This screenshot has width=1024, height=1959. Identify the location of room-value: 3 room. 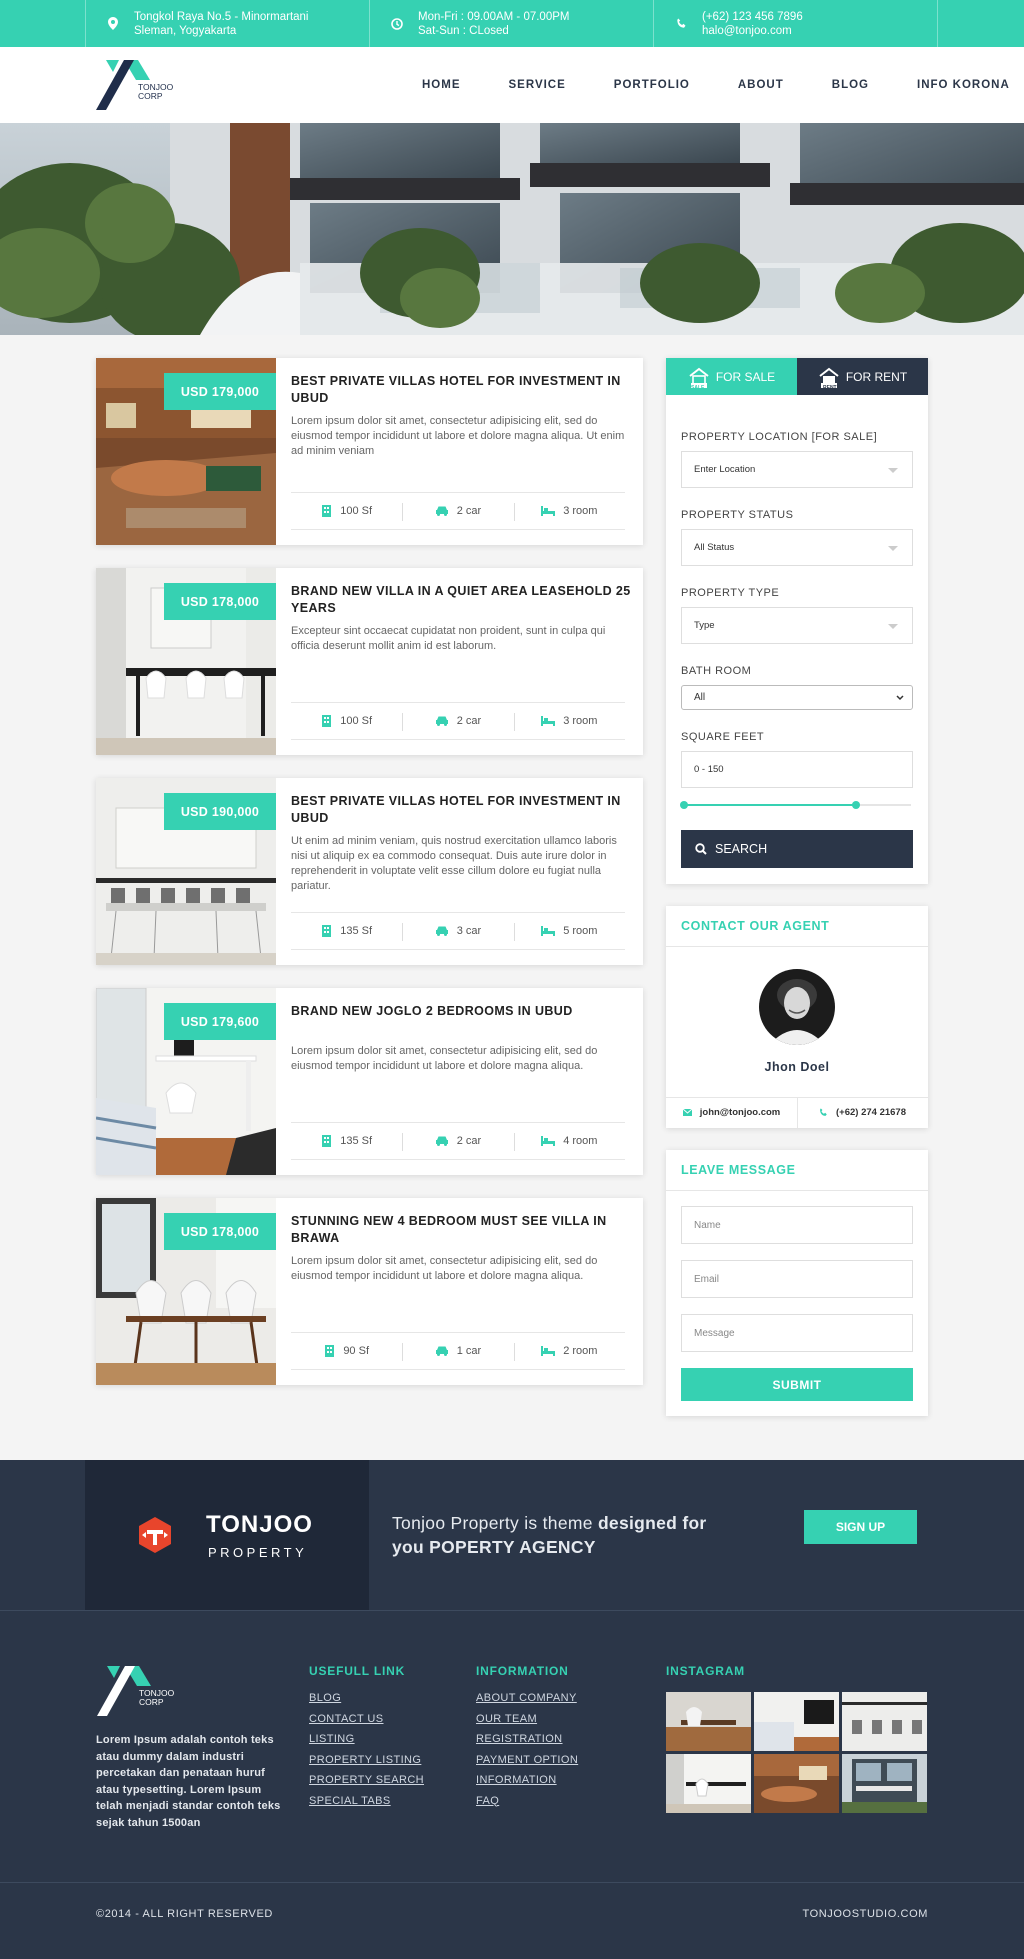
(580, 511).